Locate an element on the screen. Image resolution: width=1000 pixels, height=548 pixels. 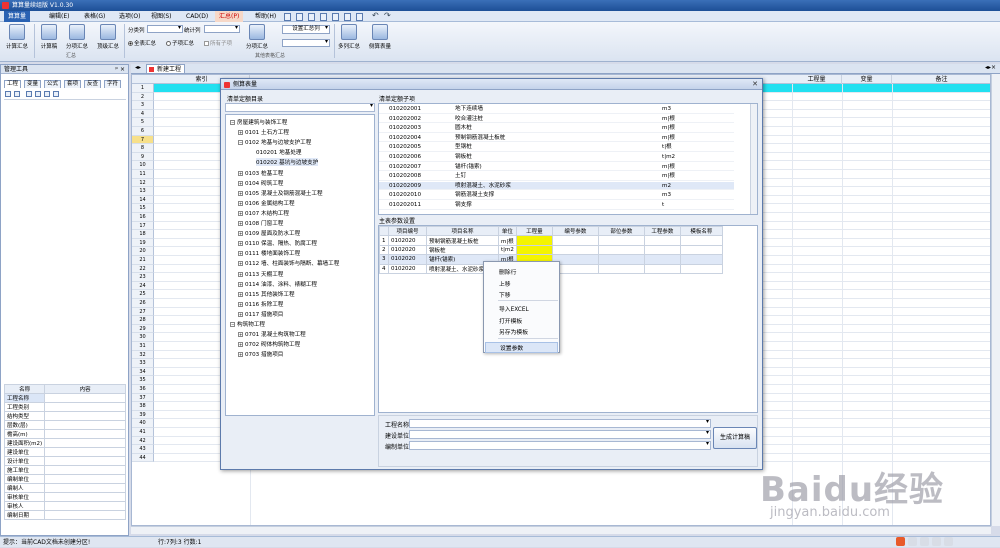
save-icon is located at coordinates (311, 17).